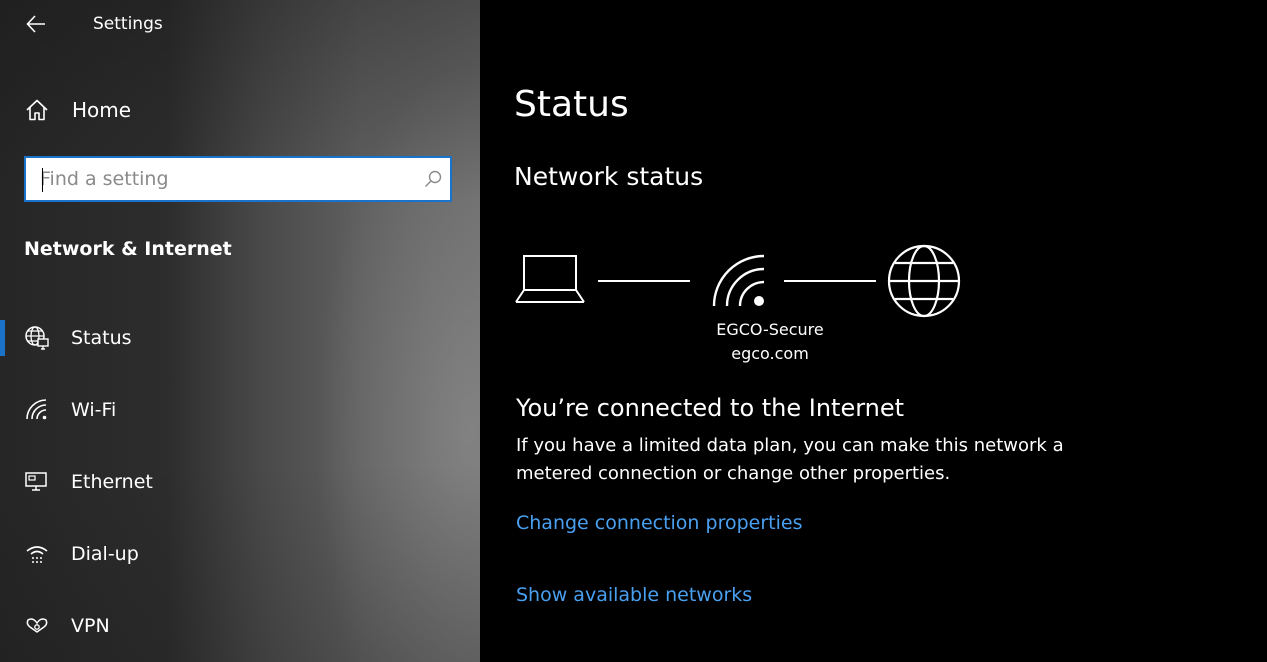  What do you see at coordinates (710, 408) in the screenshot?
I see `connection-status-heading: You’re connected to the Internet` at bounding box center [710, 408].